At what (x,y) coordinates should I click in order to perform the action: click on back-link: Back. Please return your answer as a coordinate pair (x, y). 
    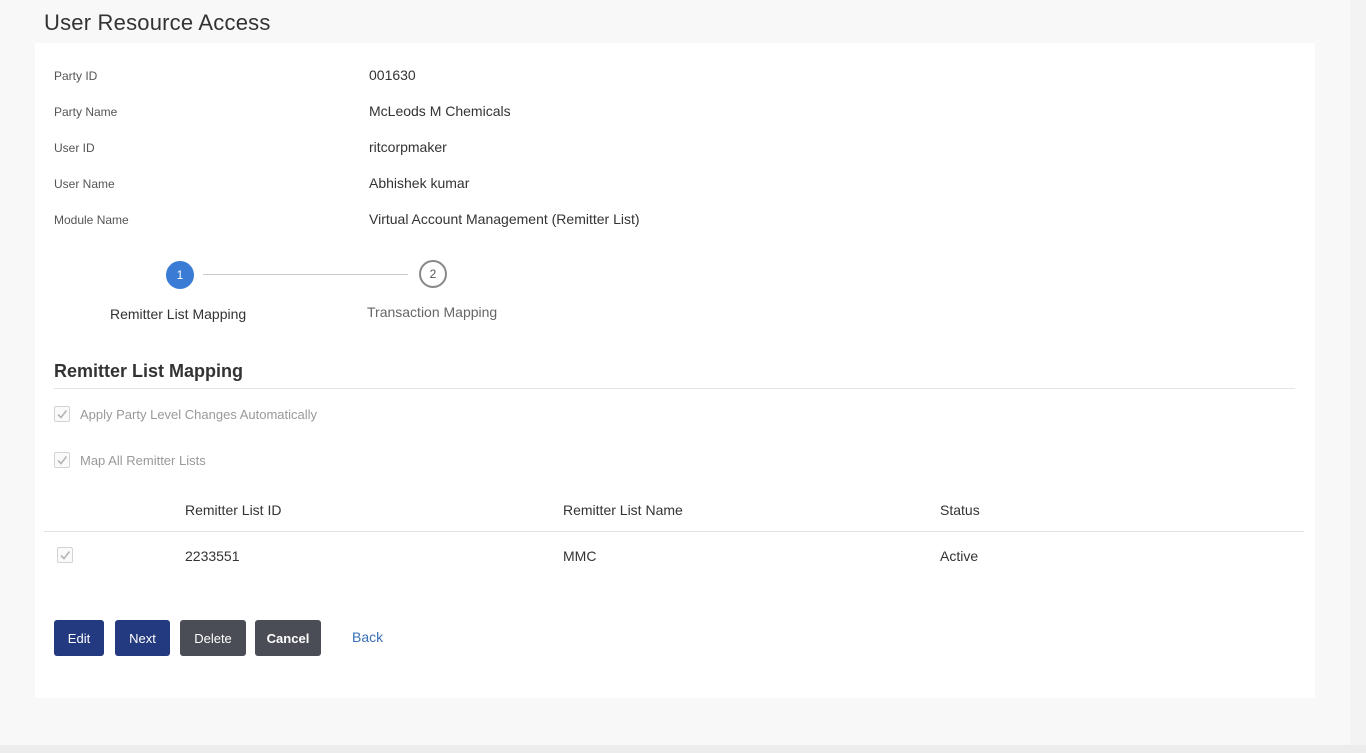
    Looking at the image, I should click on (367, 637).